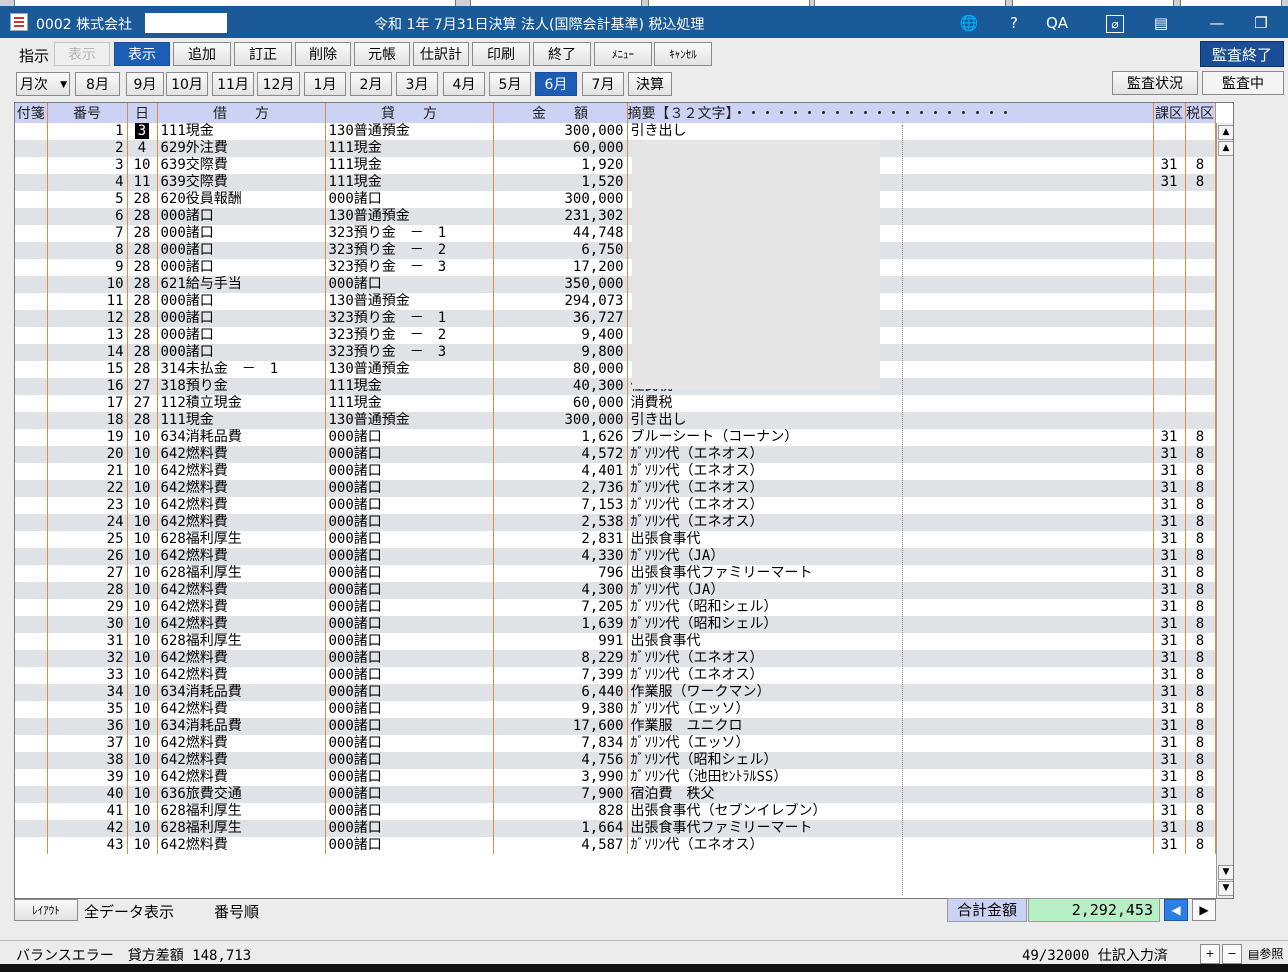  I want to click on number-cell: 8, so click(87, 250).